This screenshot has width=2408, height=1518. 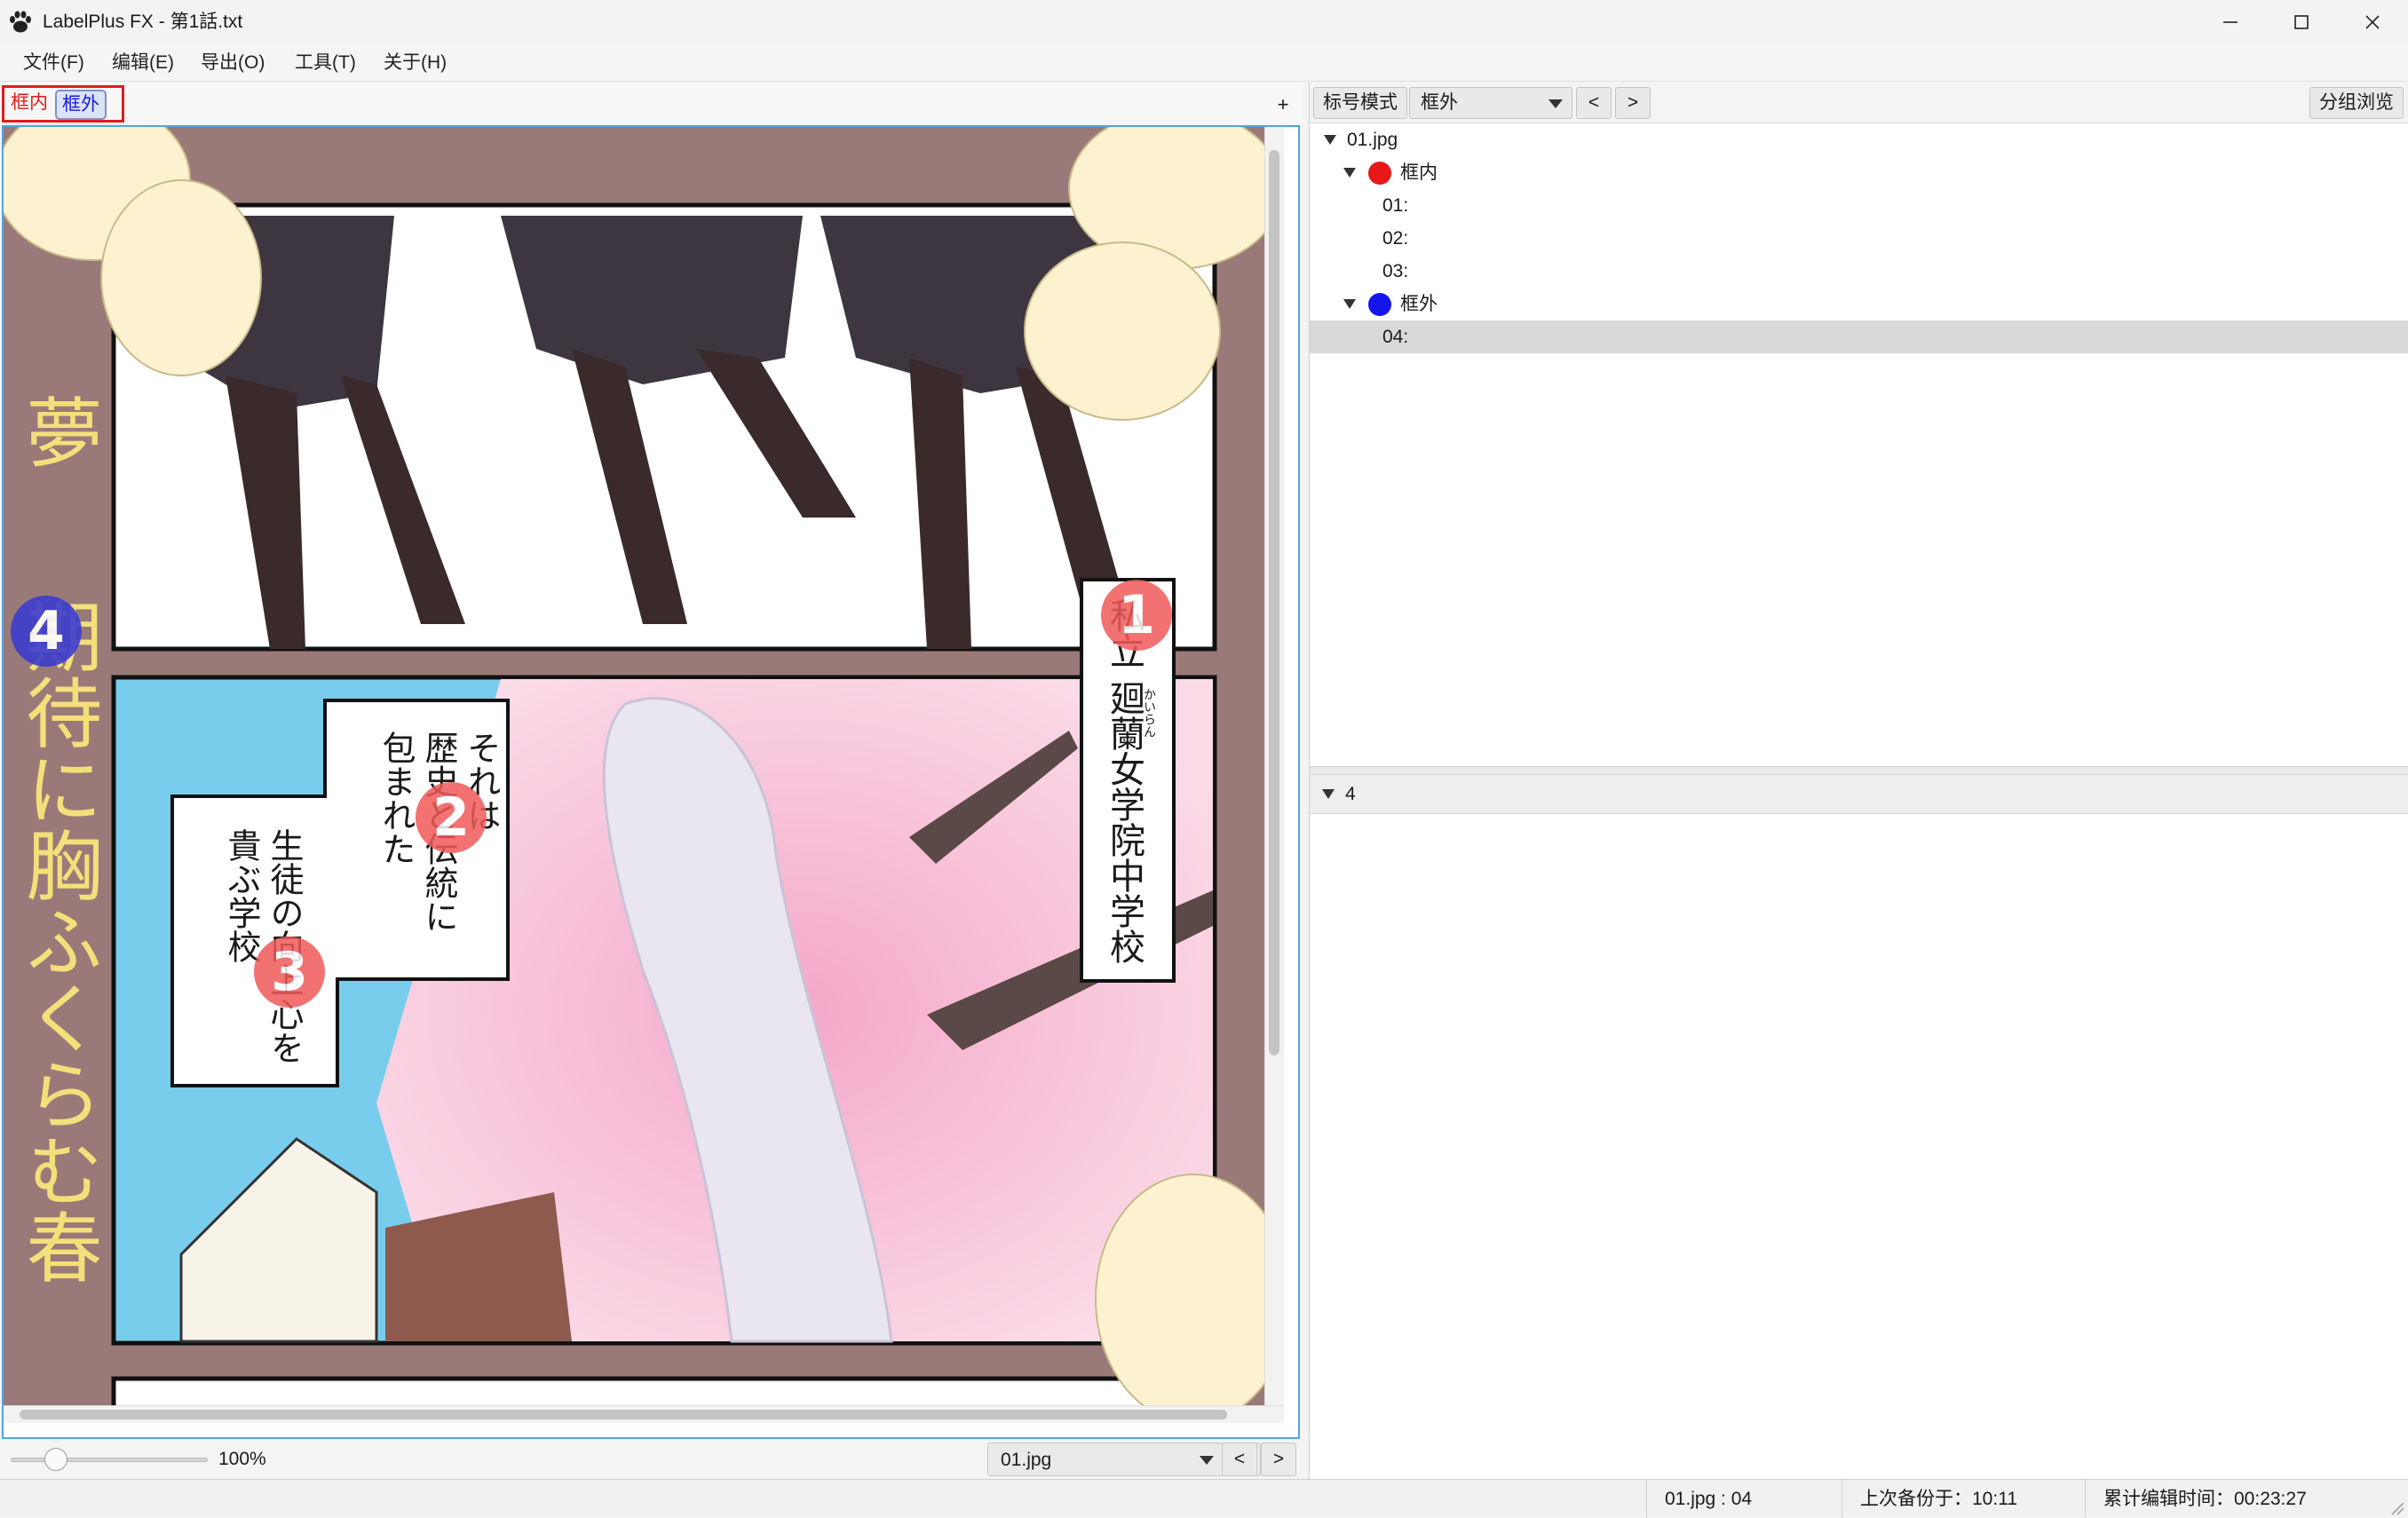 I want to click on caption-furigana: かいらん, so click(x=1149, y=713).